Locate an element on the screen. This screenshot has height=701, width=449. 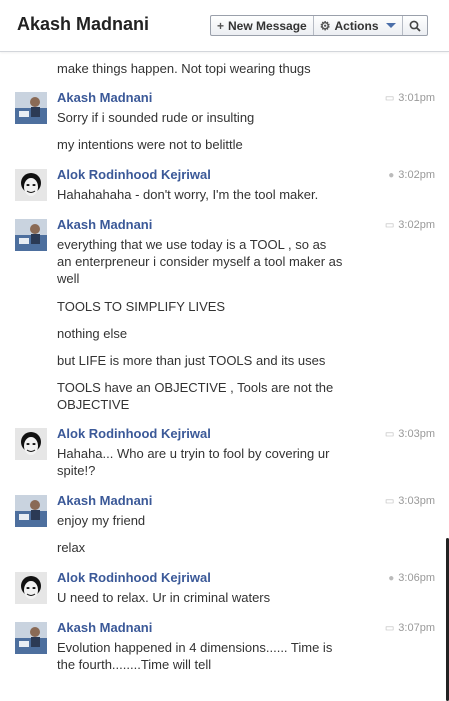
message-text: OBJECTIVE is located at coordinates (93, 404).